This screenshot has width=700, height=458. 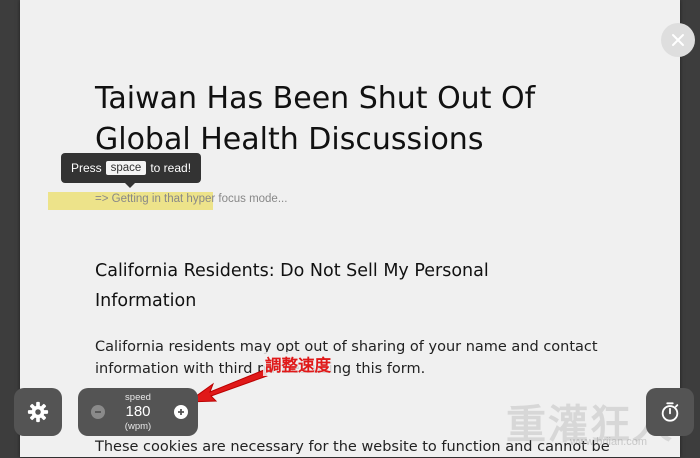 What do you see at coordinates (138, 426) in the screenshot?
I see `speed-unit: (wpm)` at bounding box center [138, 426].